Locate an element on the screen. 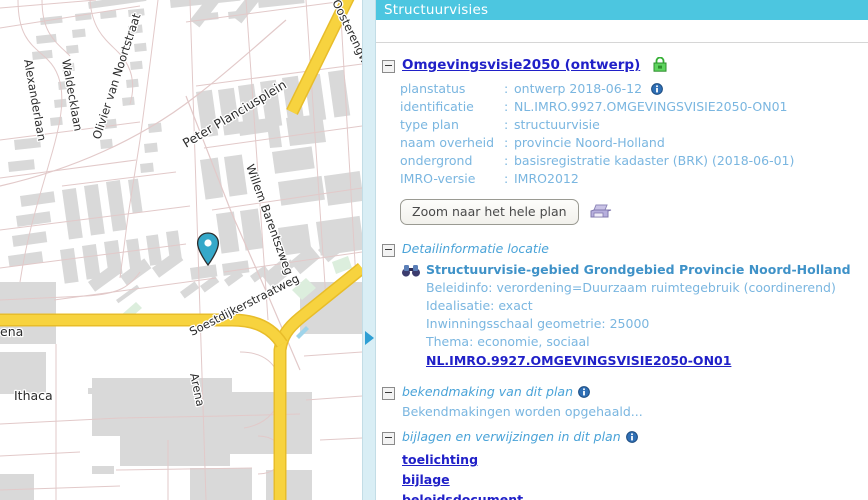 The image size is (868, 500). property-key: ondergrond is located at coordinates (436, 160).